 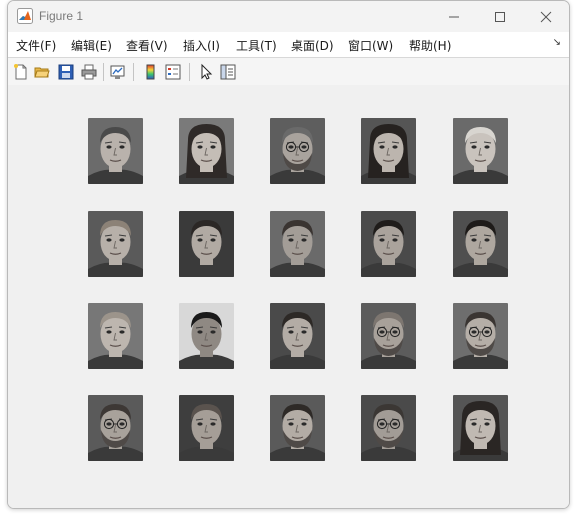 I want to click on property-inspector-icon, so click(x=228, y=72).